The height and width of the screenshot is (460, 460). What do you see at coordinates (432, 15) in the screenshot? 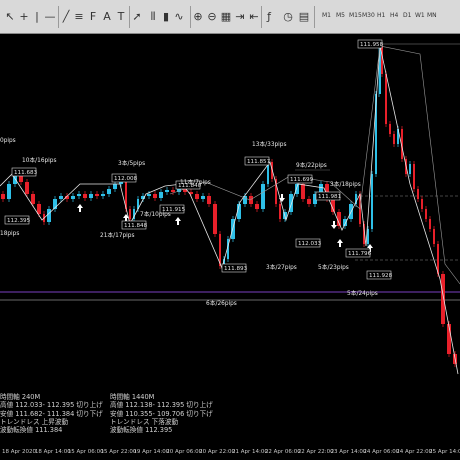
I see `timeframe-mn: MN` at bounding box center [432, 15].